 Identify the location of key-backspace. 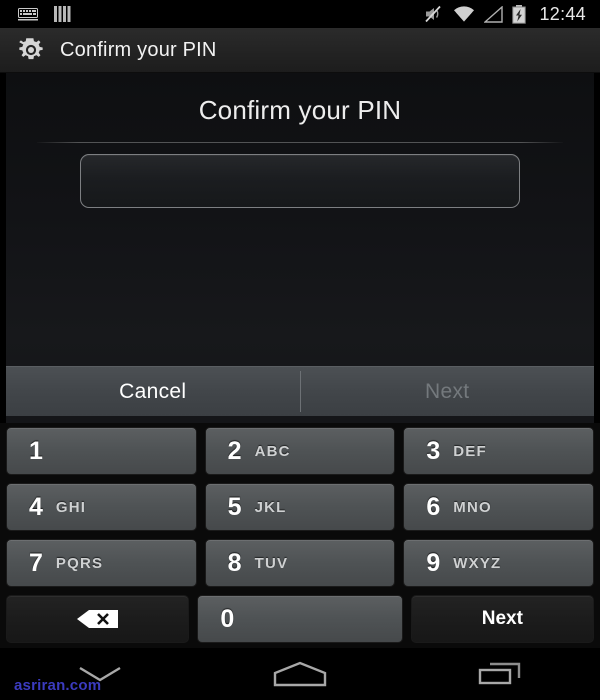
(98, 619).